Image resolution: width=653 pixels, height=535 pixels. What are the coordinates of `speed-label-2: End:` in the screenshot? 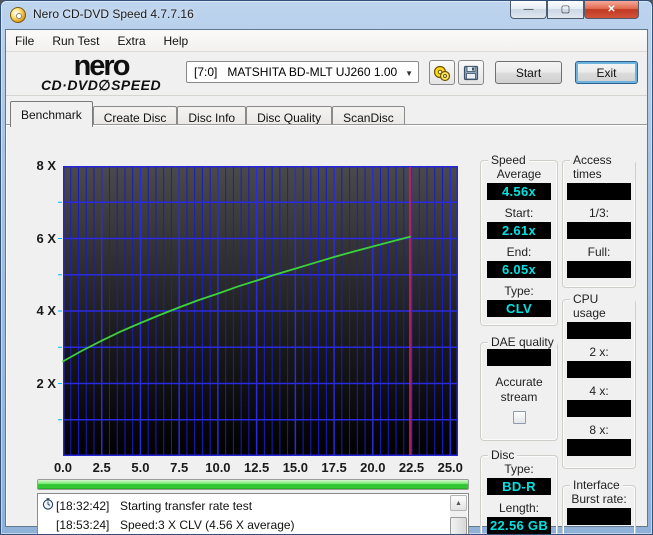 It's located at (519, 252).